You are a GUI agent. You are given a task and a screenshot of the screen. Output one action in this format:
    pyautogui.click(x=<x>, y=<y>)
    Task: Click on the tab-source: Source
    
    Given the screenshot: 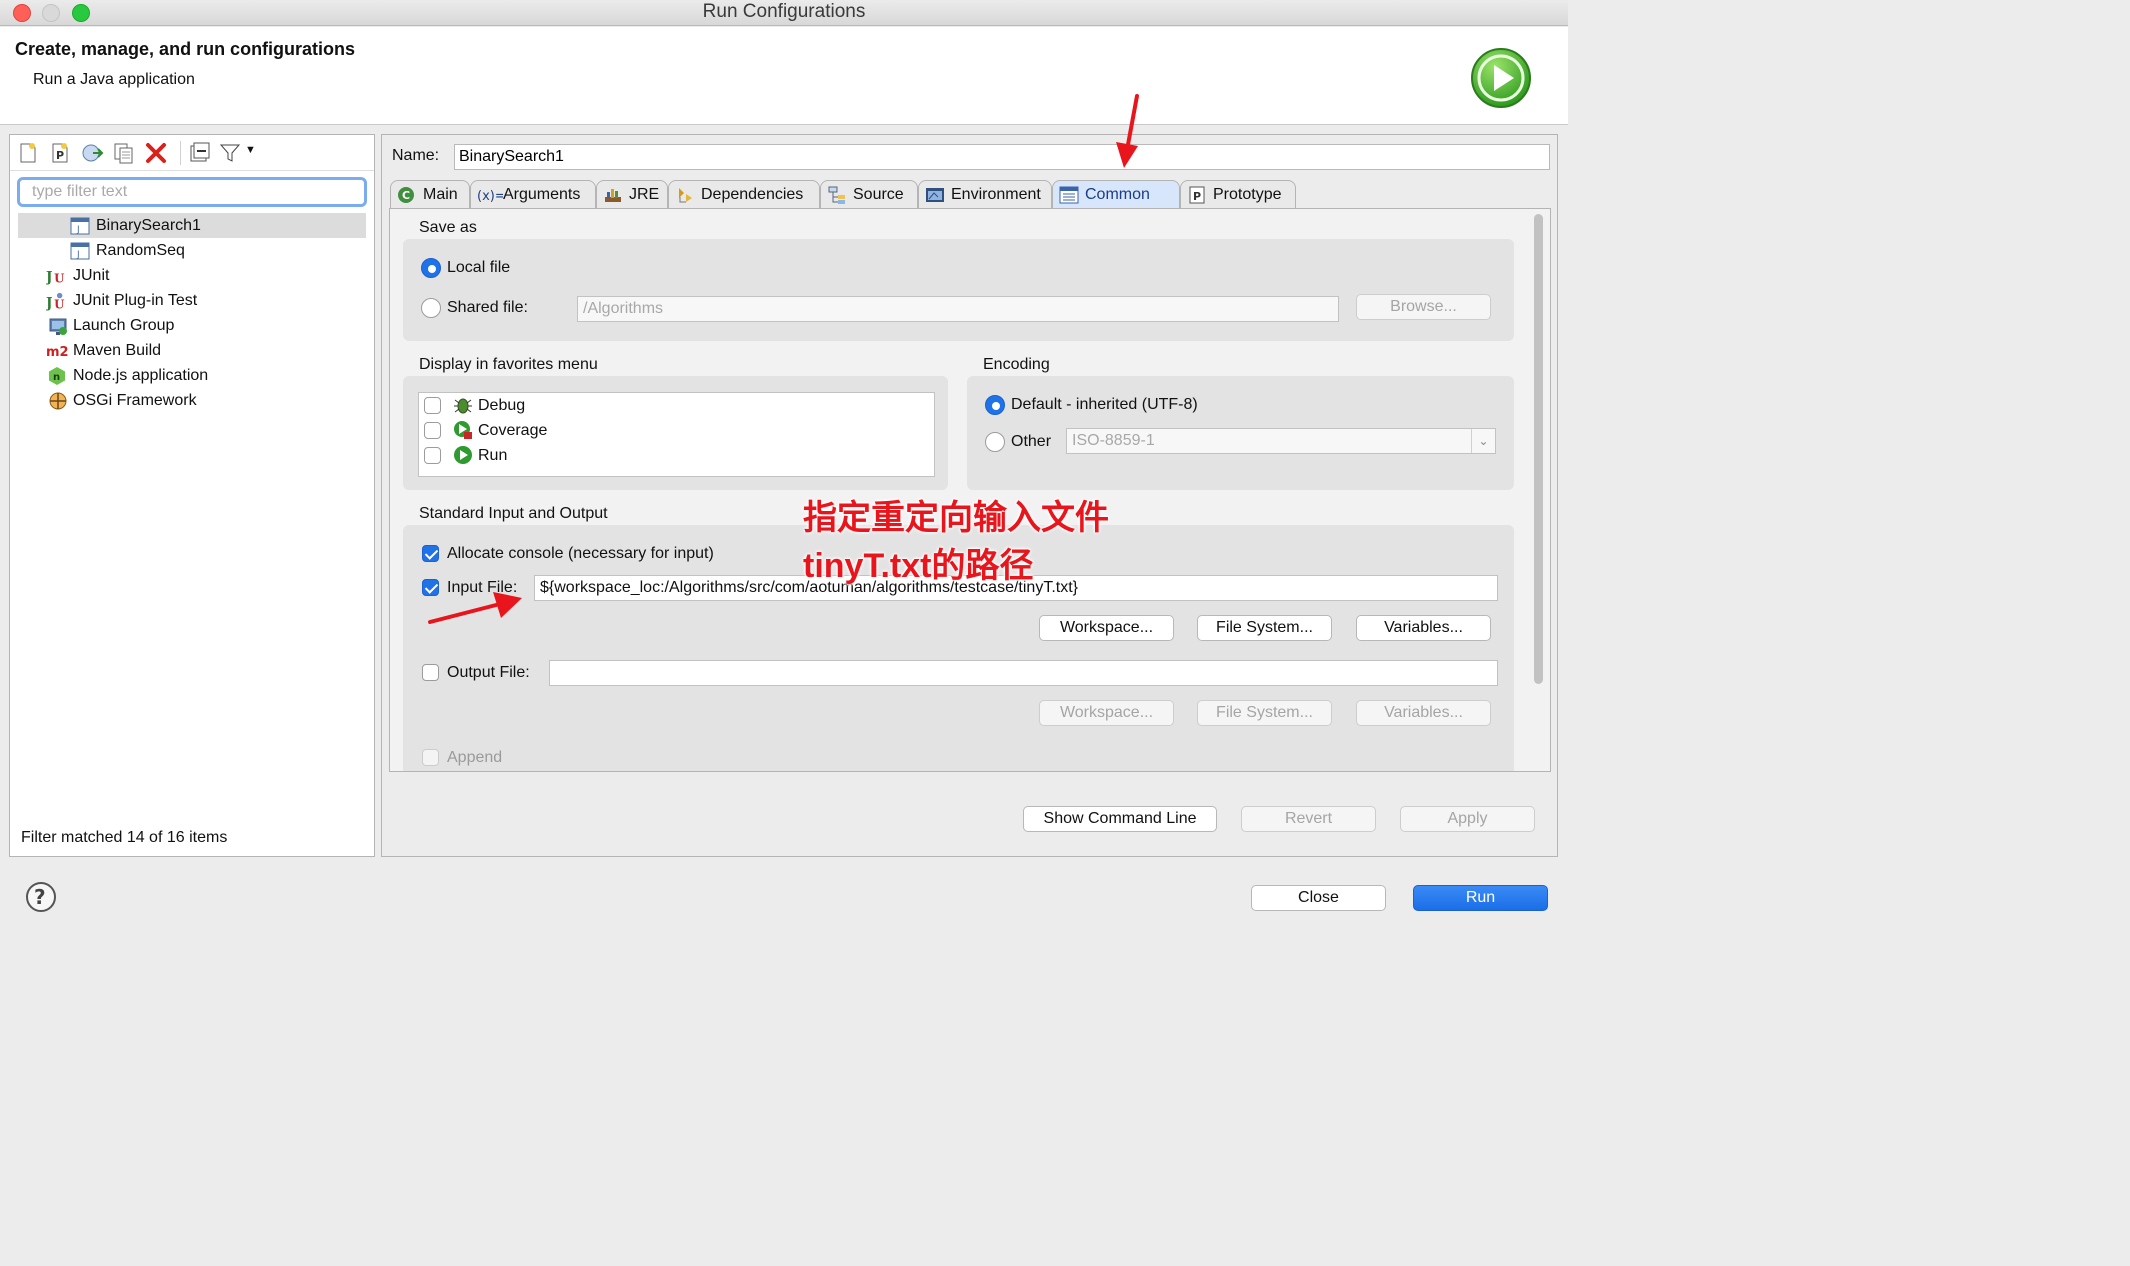 What is the action you would take?
    pyautogui.click(x=869, y=194)
    